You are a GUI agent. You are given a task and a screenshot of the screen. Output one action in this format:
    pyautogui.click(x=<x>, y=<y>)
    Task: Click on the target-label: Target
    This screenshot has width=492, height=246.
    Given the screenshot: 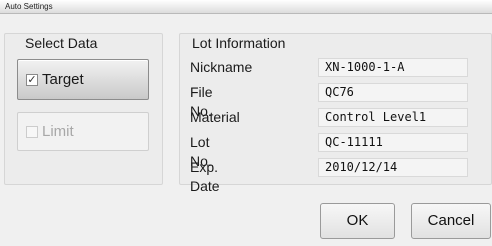 What is the action you would take?
    pyautogui.click(x=63, y=79)
    